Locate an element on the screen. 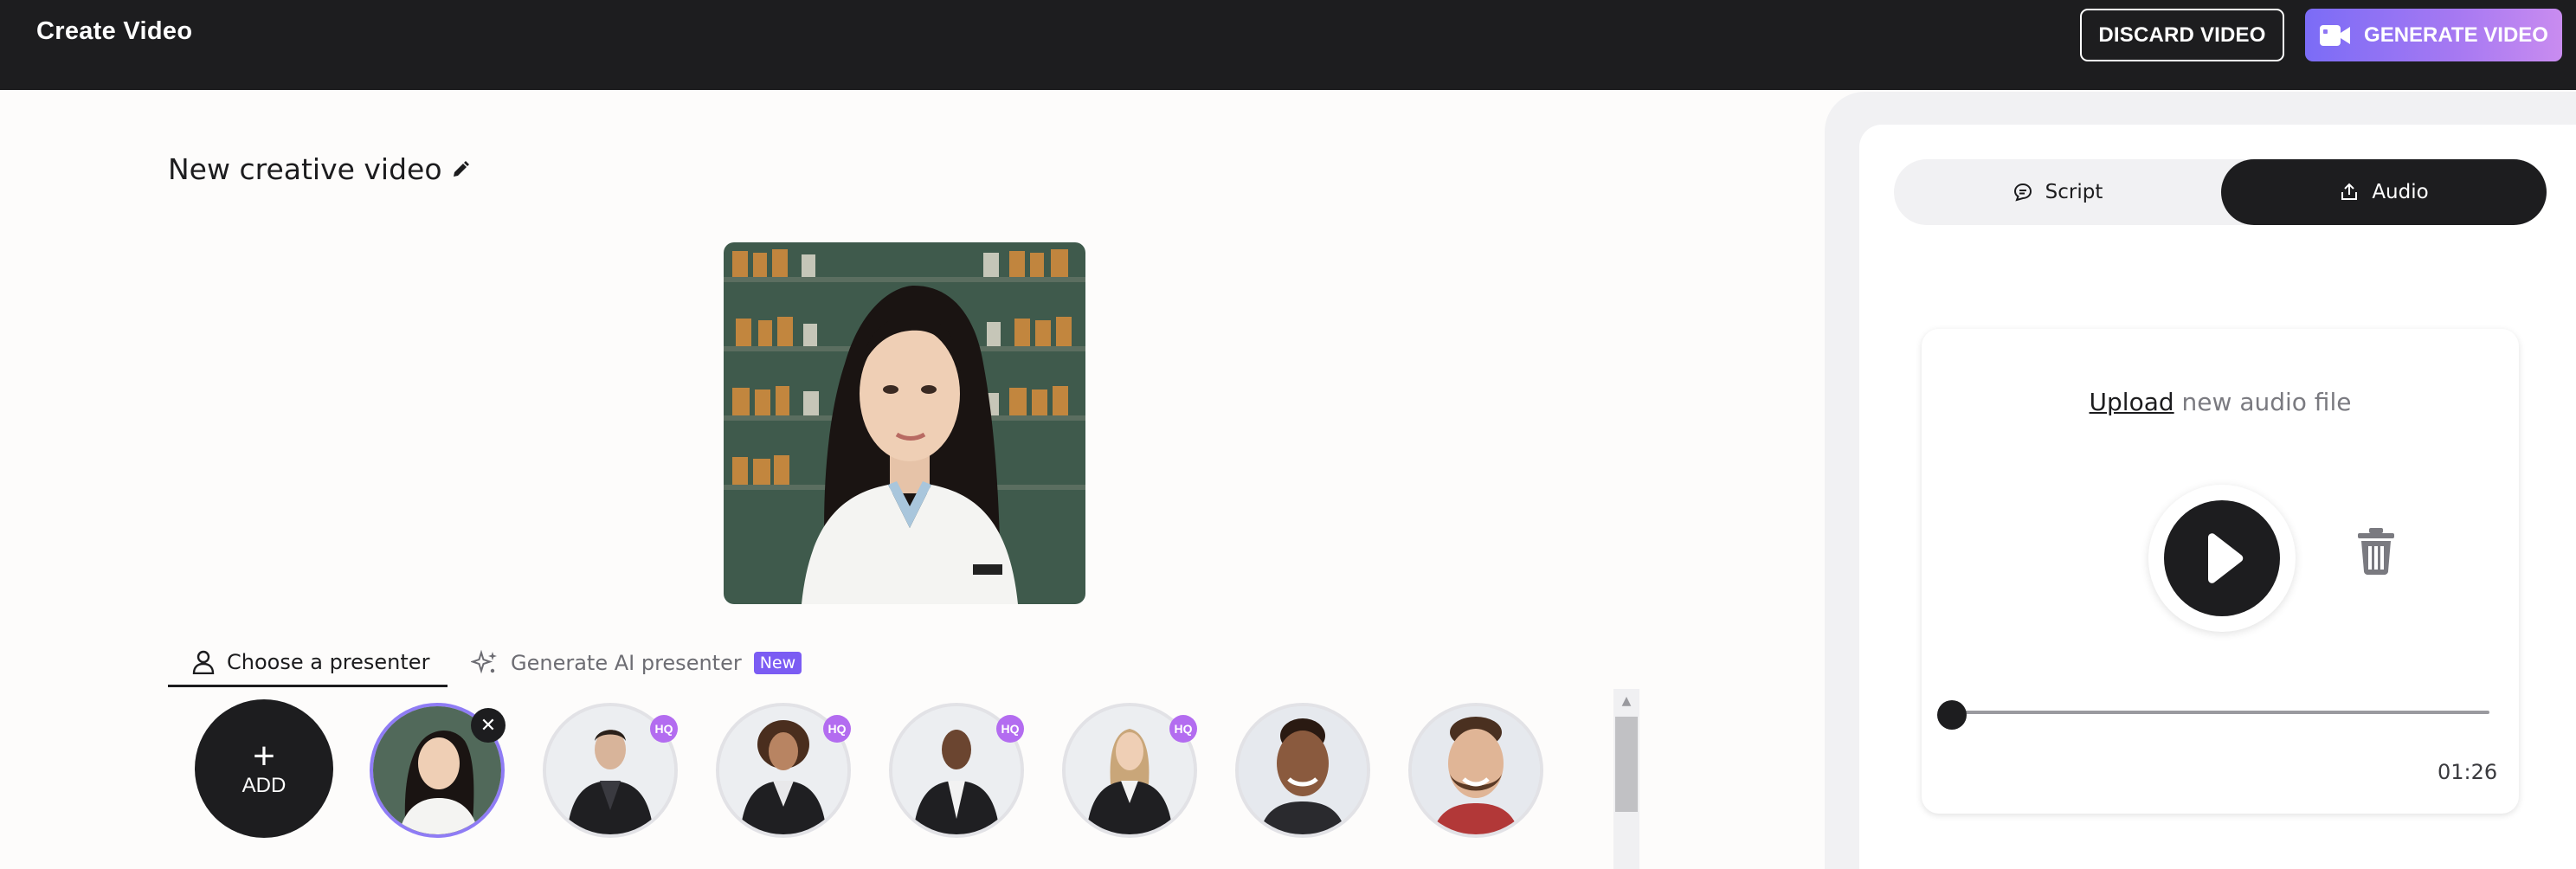 The width and height of the screenshot is (2576, 869). sparkles-icon is located at coordinates (484, 661).